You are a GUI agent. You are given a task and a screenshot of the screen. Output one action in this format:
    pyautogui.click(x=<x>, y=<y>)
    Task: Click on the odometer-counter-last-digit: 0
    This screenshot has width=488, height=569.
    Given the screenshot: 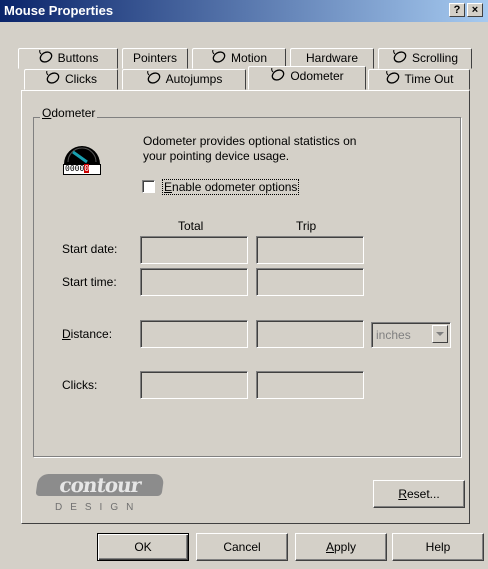 What is the action you would take?
    pyautogui.click(x=87, y=168)
    